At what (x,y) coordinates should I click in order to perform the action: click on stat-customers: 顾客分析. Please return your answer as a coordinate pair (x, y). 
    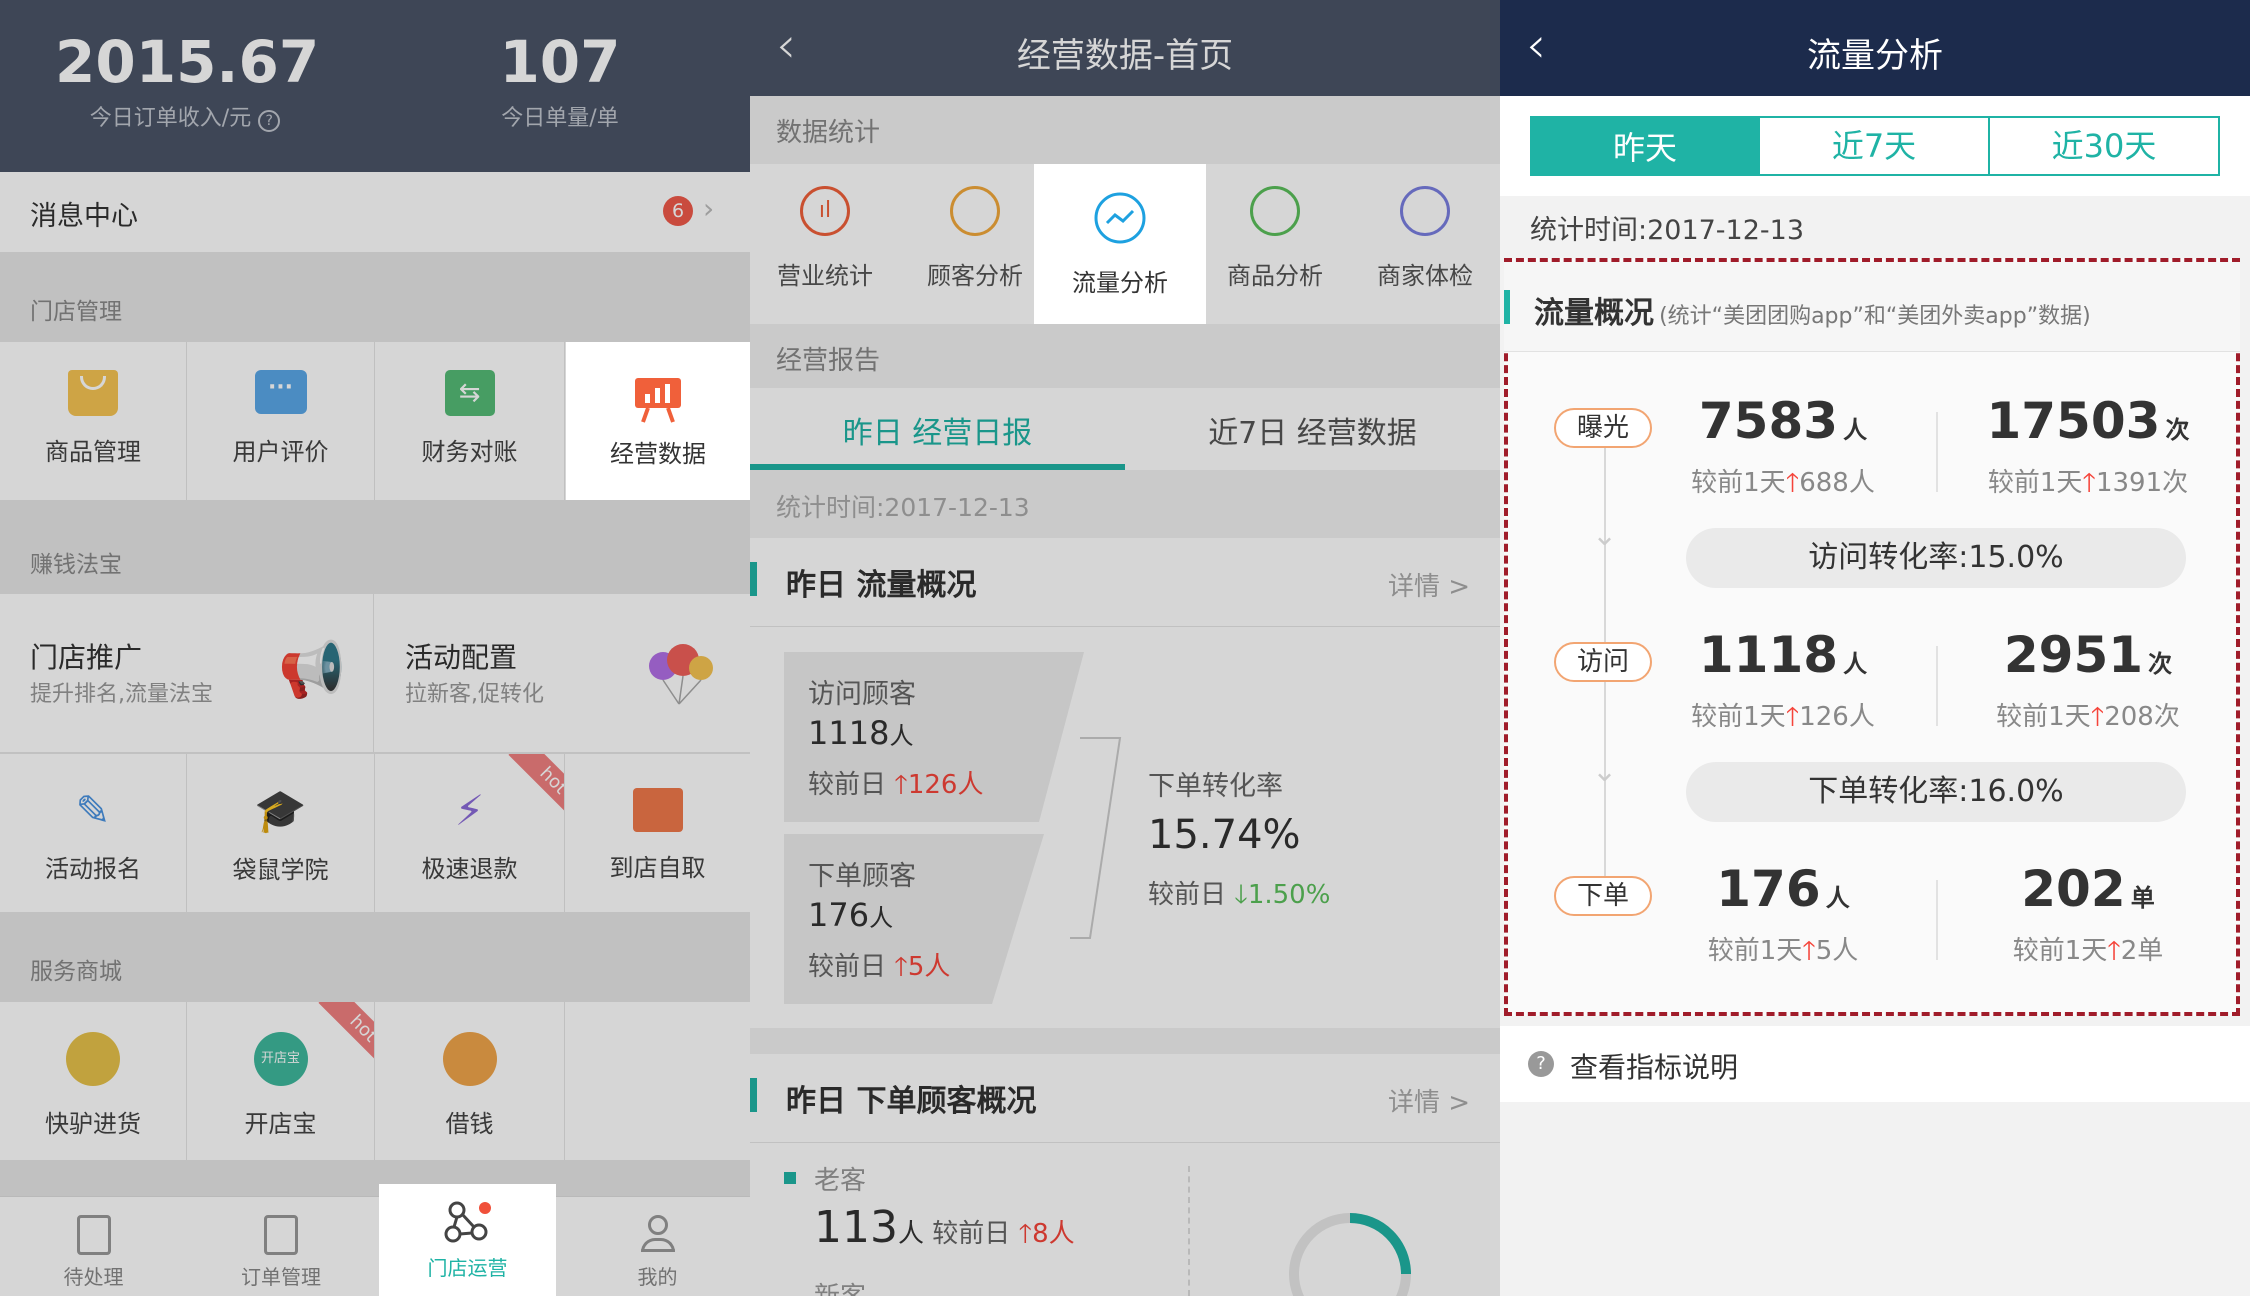
    Looking at the image, I should click on (975, 244).